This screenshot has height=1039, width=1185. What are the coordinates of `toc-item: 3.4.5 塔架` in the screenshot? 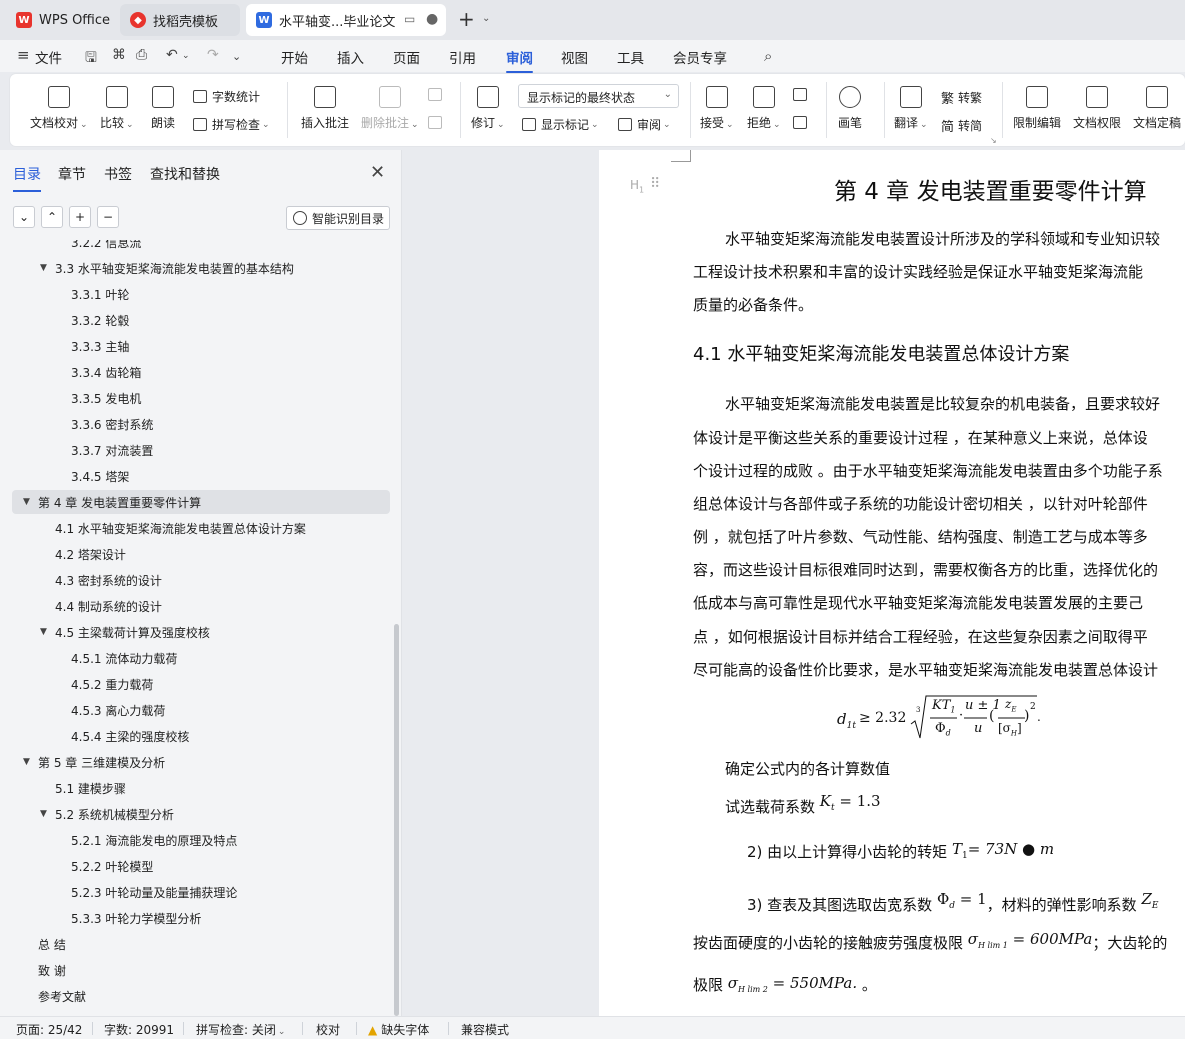 It's located at (196, 476).